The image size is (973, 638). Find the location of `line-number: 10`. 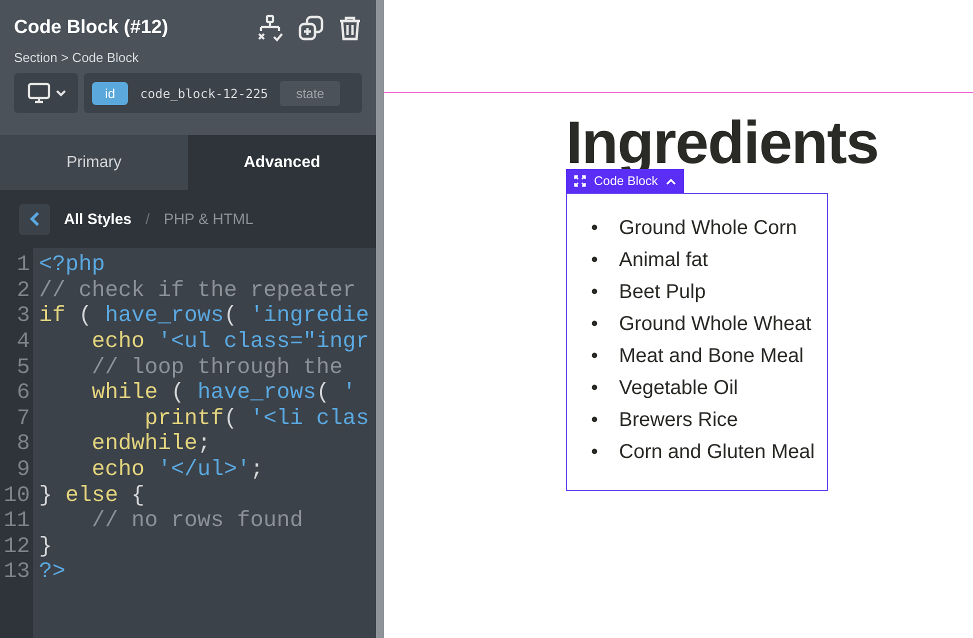

line-number: 10 is located at coordinates (16, 495).